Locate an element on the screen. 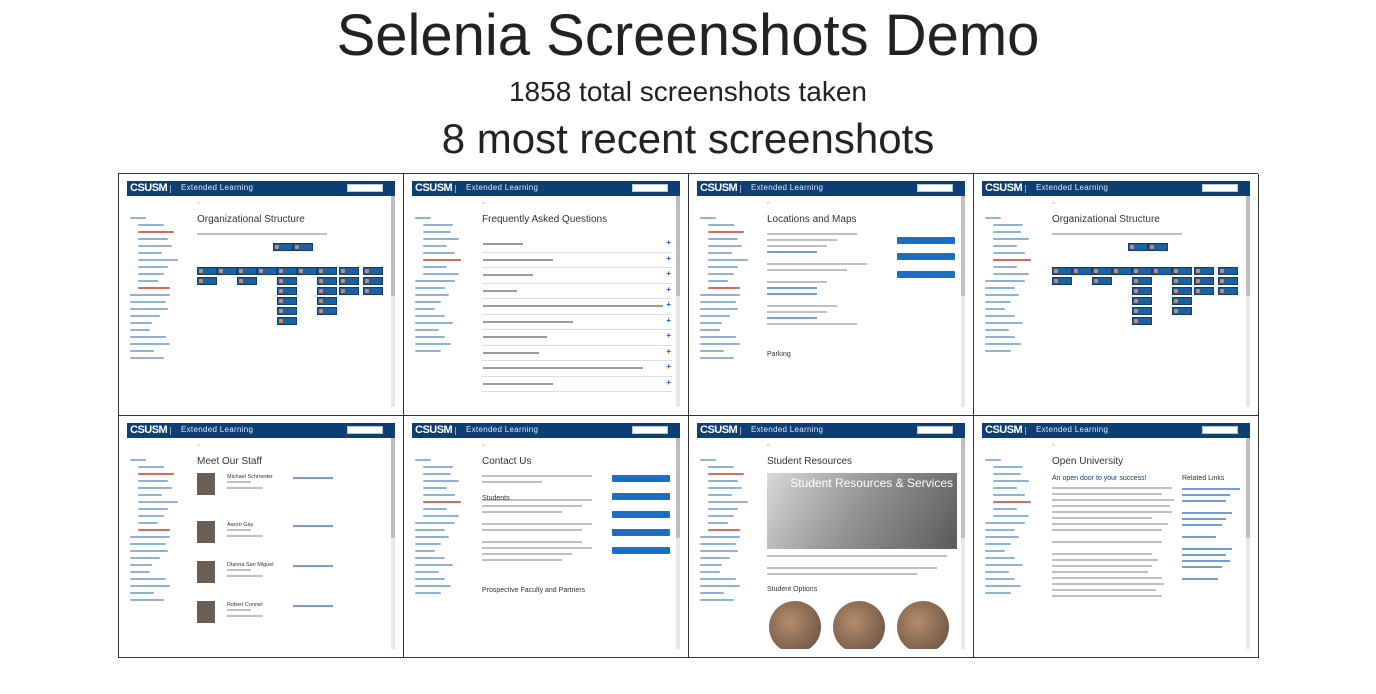 This screenshot has height=694, width=1376. search-input is located at coordinates (650, 188).